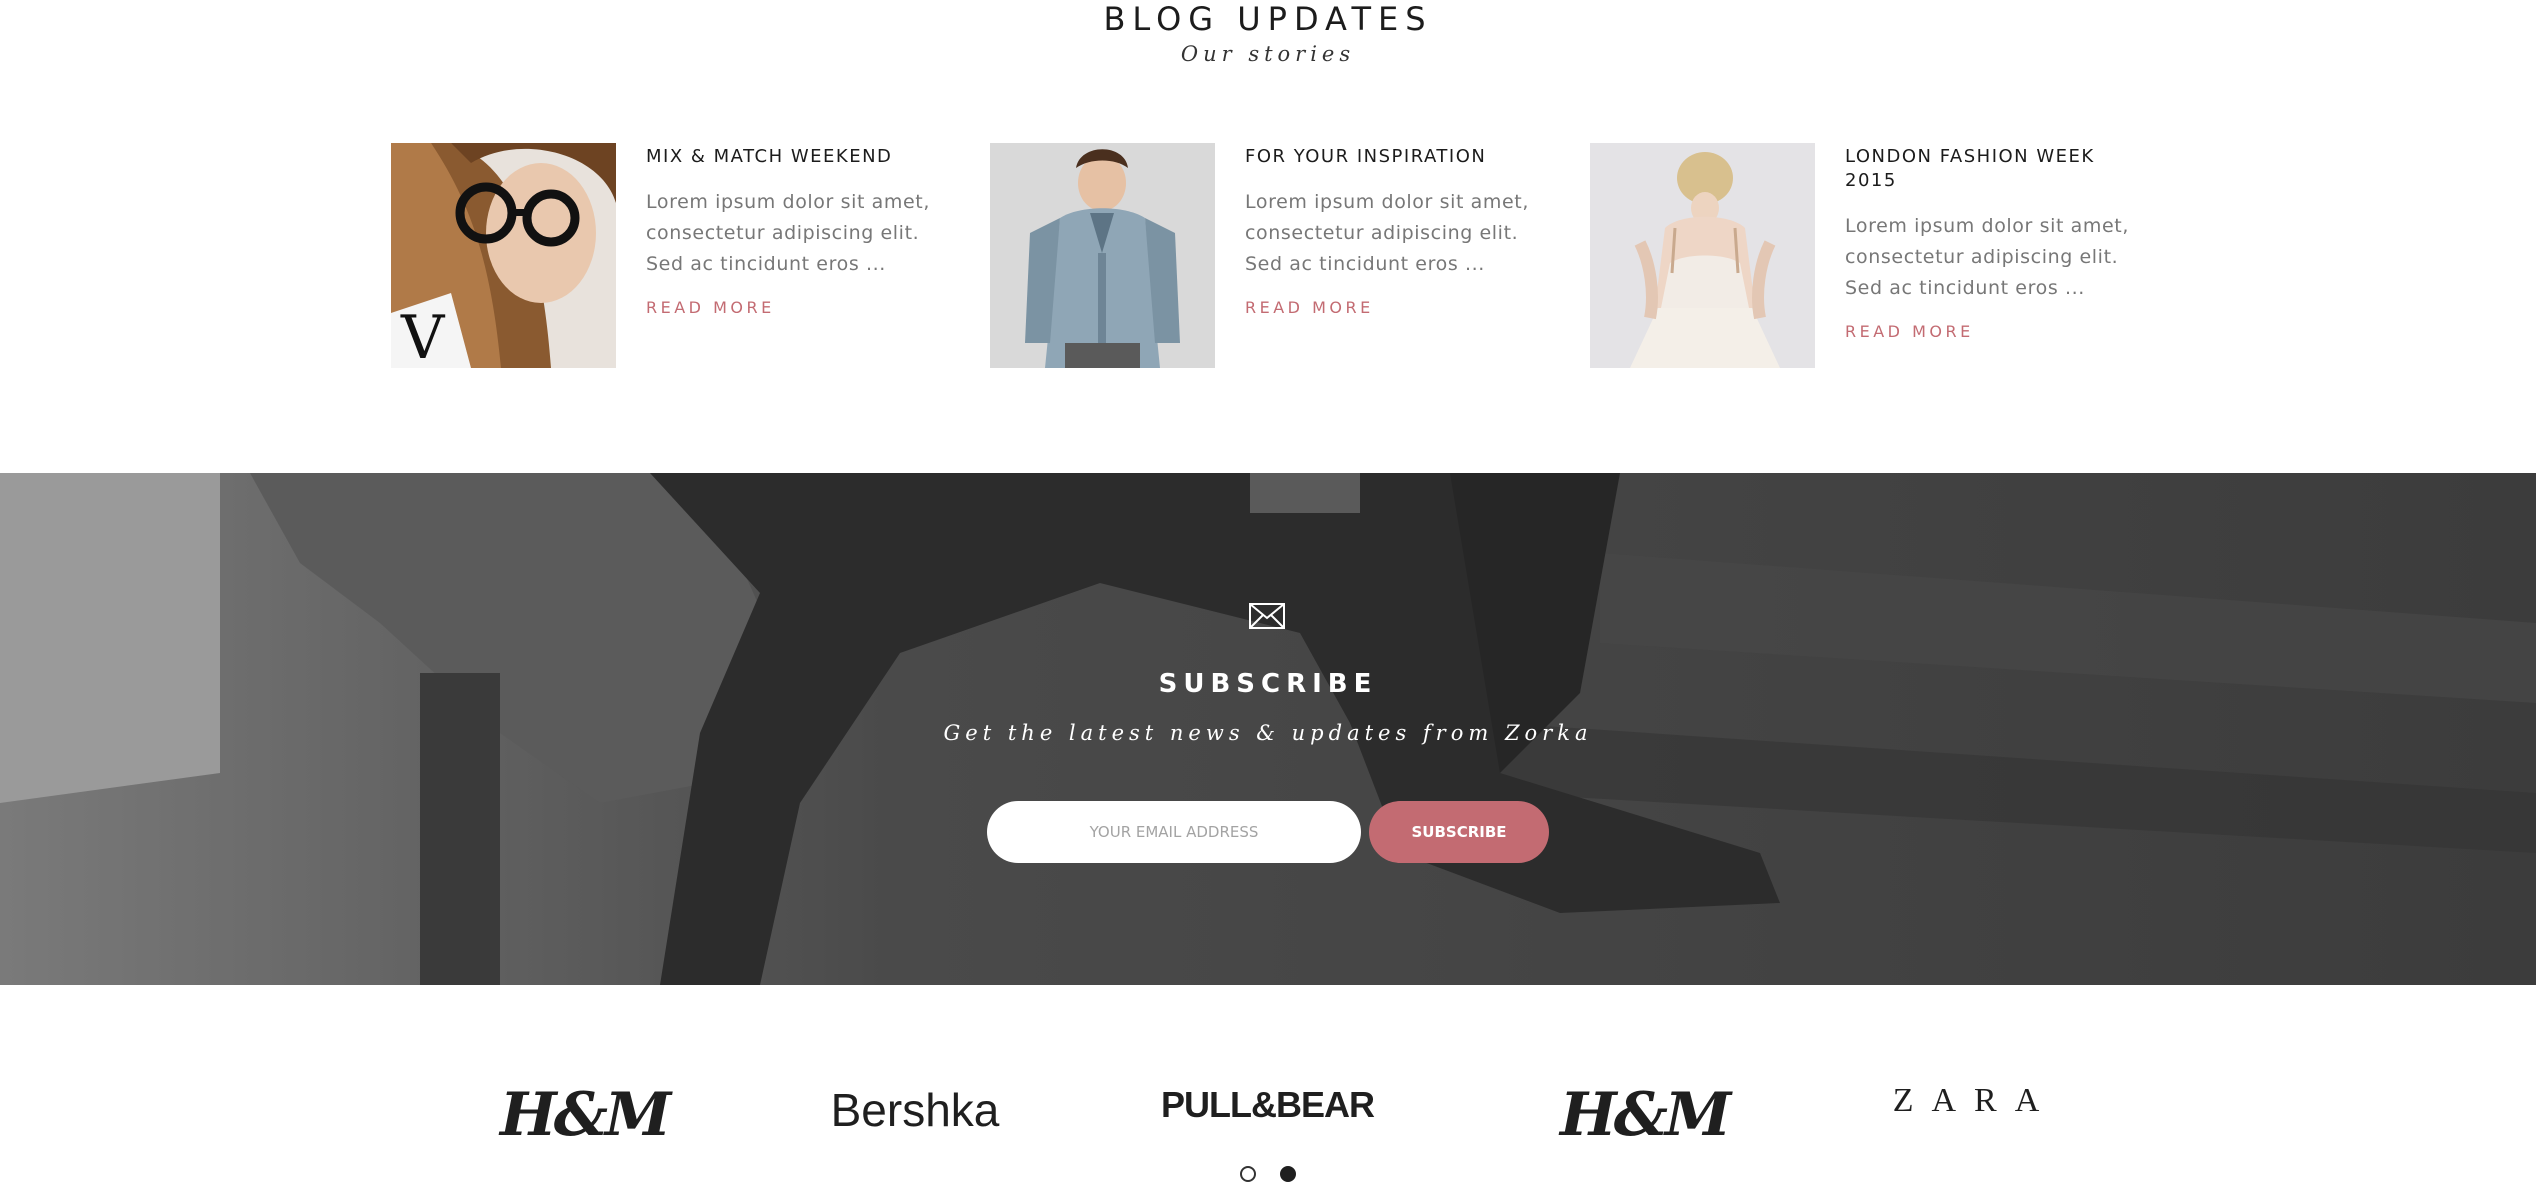 This screenshot has height=1183, width=2536. What do you see at coordinates (1267, 1105) in the screenshot?
I see `brand-logo-pull-and-bear: PULL&BEAR` at bounding box center [1267, 1105].